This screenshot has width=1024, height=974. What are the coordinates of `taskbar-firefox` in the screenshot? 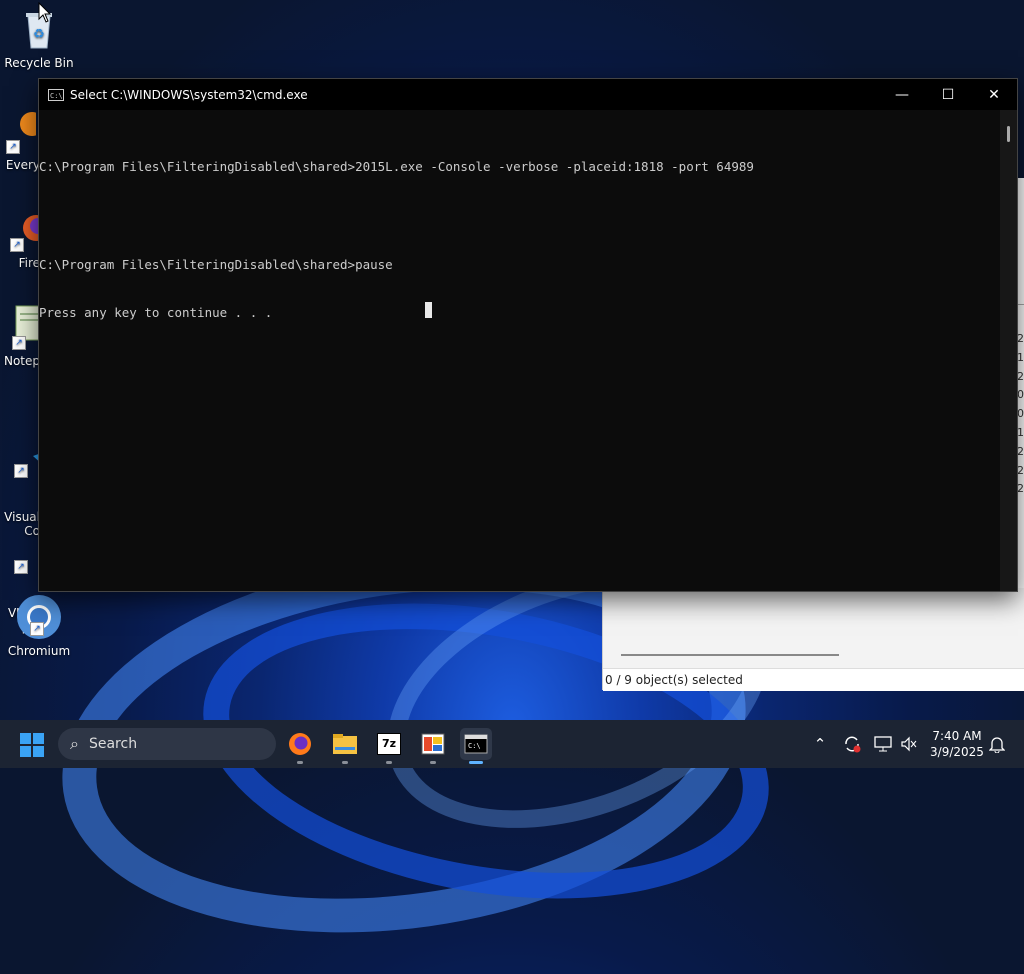 It's located at (300, 746).